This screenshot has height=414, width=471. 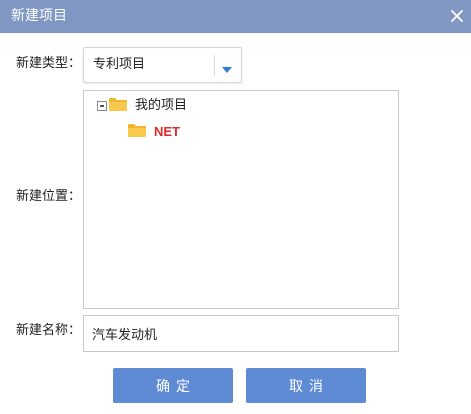 I want to click on tree-node-net: NET, so click(x=154, y=132).